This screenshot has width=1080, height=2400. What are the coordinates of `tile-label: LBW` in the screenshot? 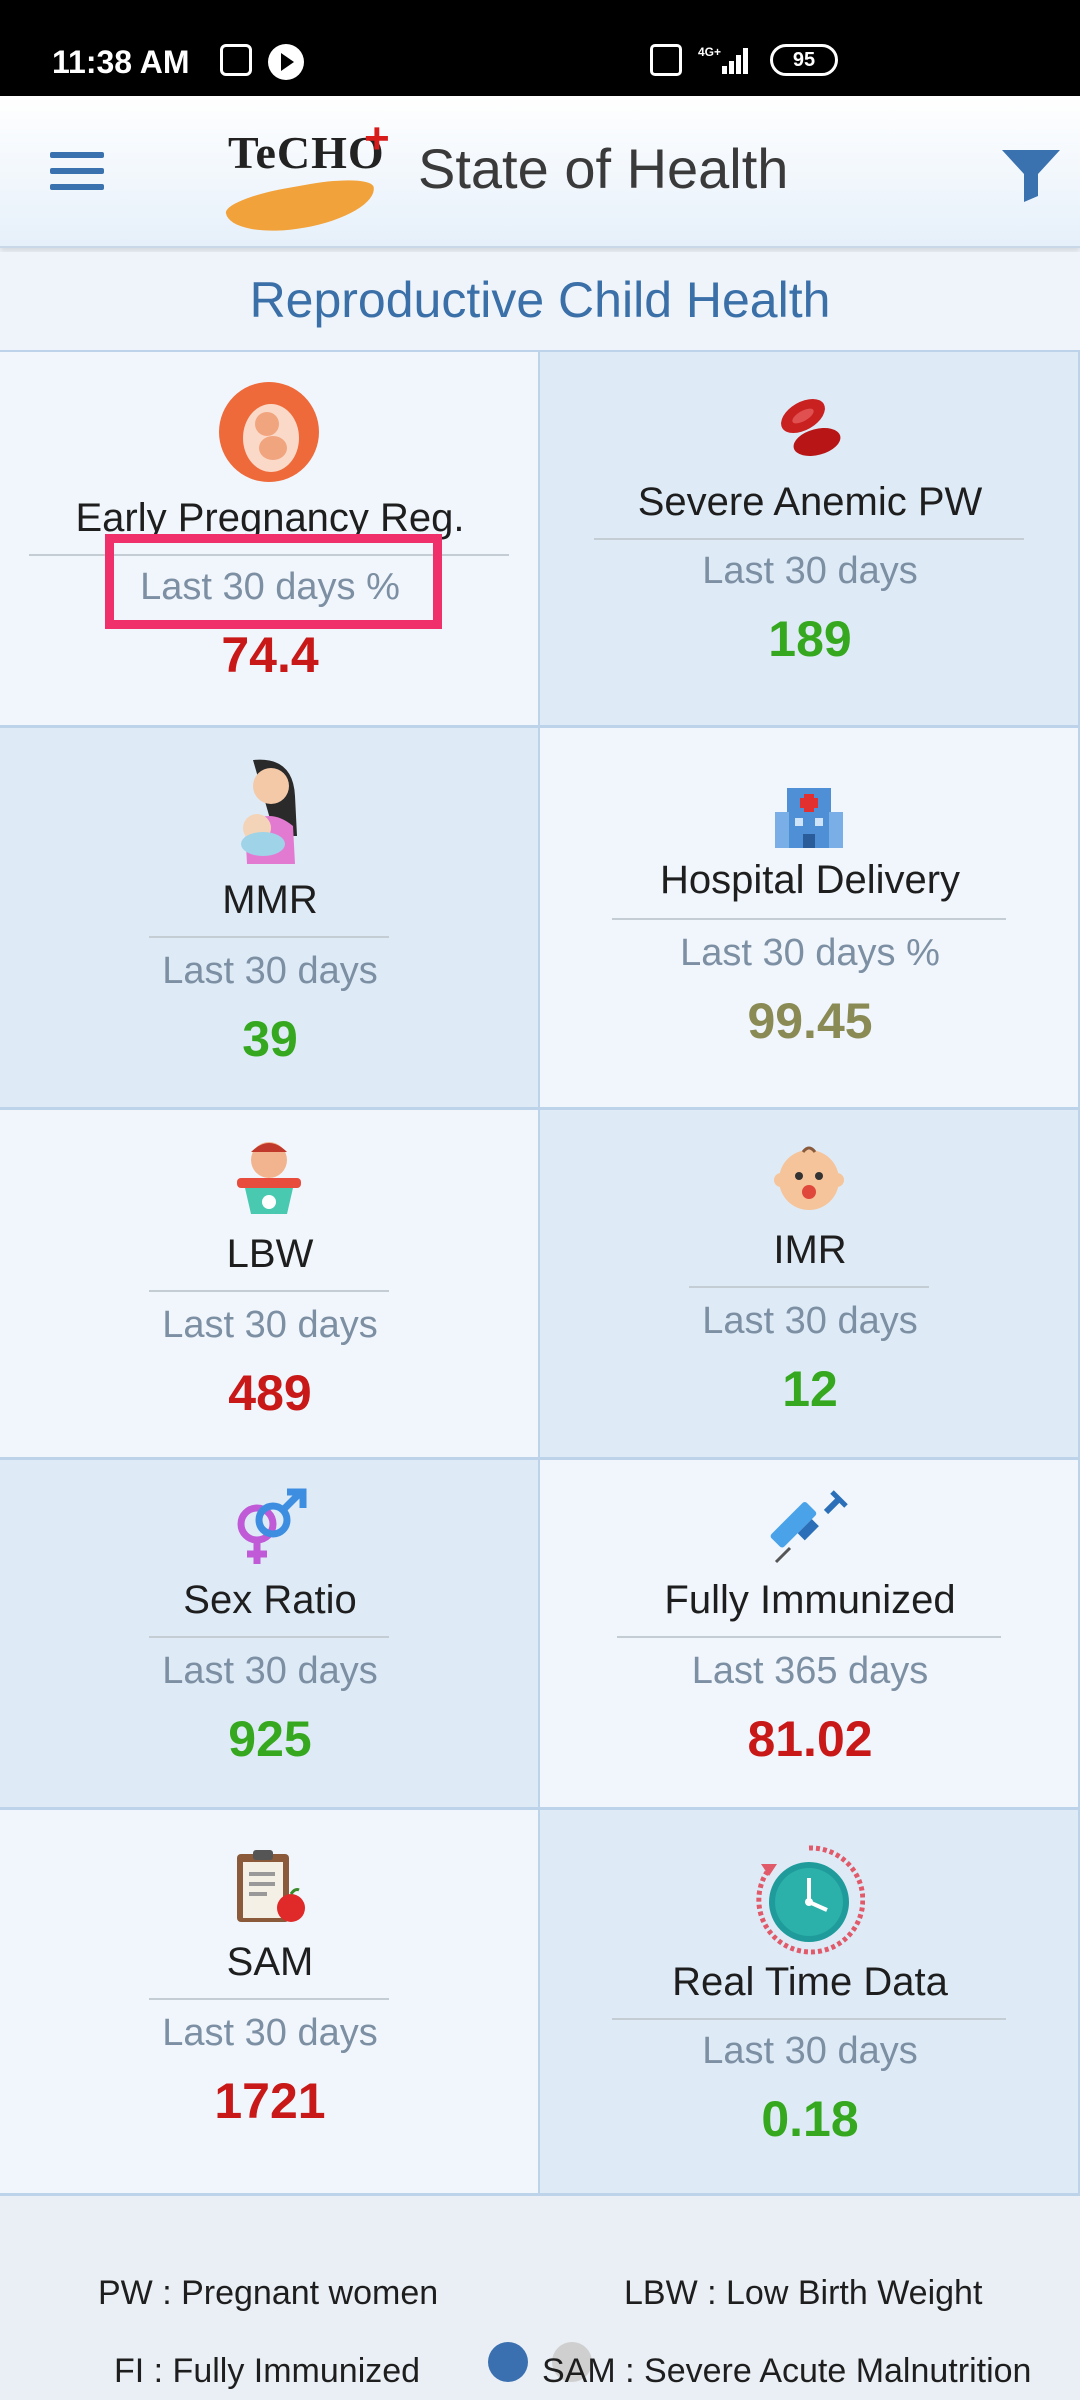 It's located at (270, 1254).